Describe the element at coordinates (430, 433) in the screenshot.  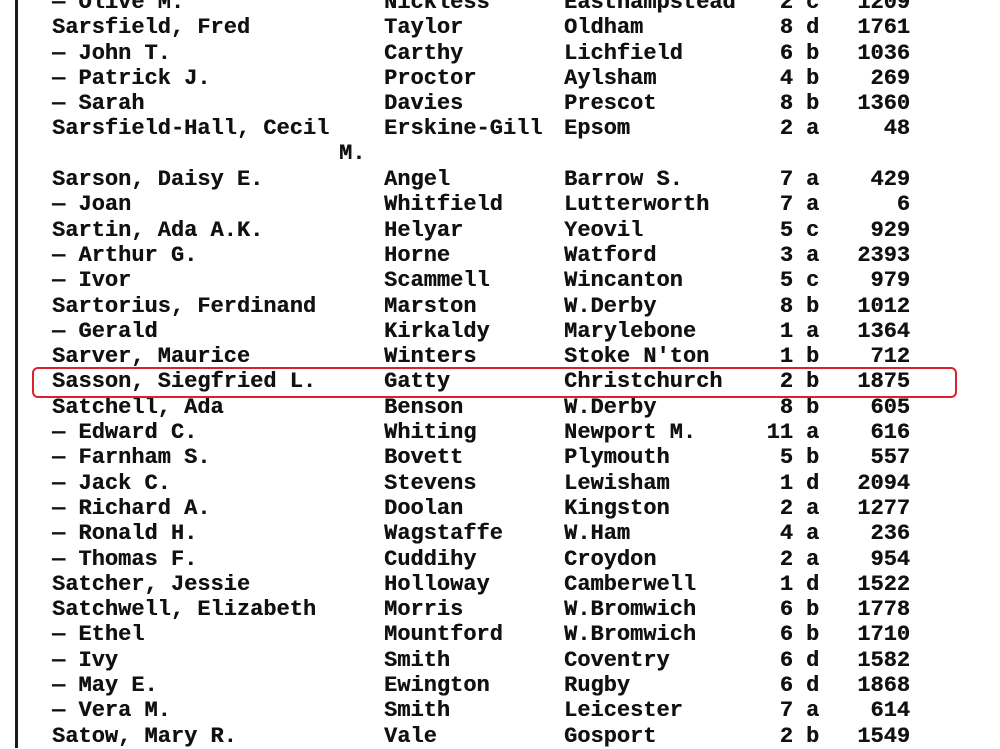
I see `spouse-surname-text: Whiting` at that location.